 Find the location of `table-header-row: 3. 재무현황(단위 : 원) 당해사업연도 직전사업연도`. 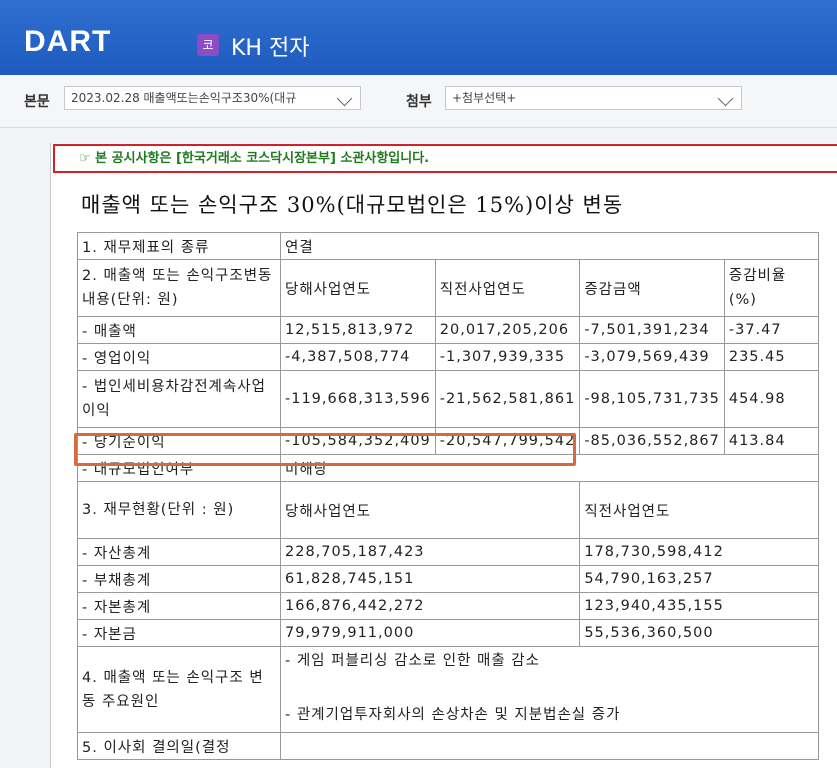

table-header-row: 3. 재무현황(단위 : 원) 당해사업연도 직전사업연도 is located at coordinates (448, 510).